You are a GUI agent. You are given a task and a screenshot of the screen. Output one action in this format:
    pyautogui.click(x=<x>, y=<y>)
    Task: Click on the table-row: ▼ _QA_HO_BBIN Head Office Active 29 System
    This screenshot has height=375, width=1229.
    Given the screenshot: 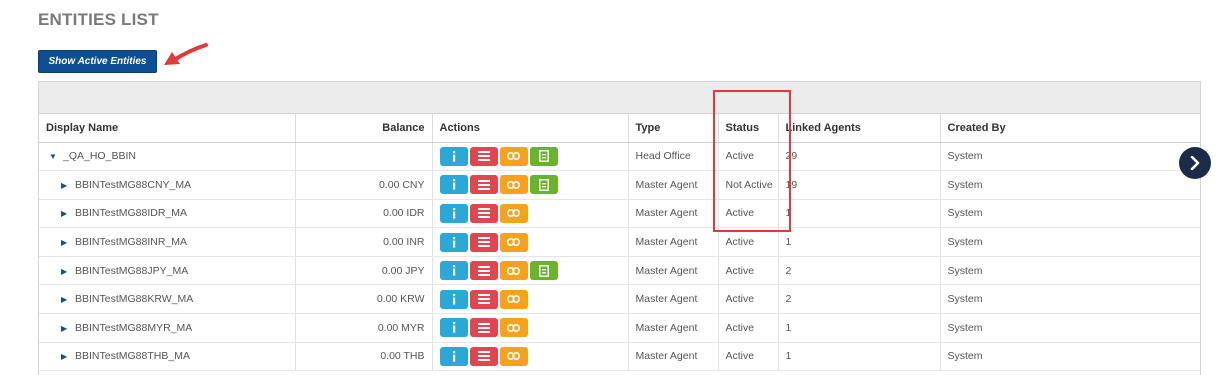 What is the action you would take?
    pyautogui.click(x=619, y=157)
    